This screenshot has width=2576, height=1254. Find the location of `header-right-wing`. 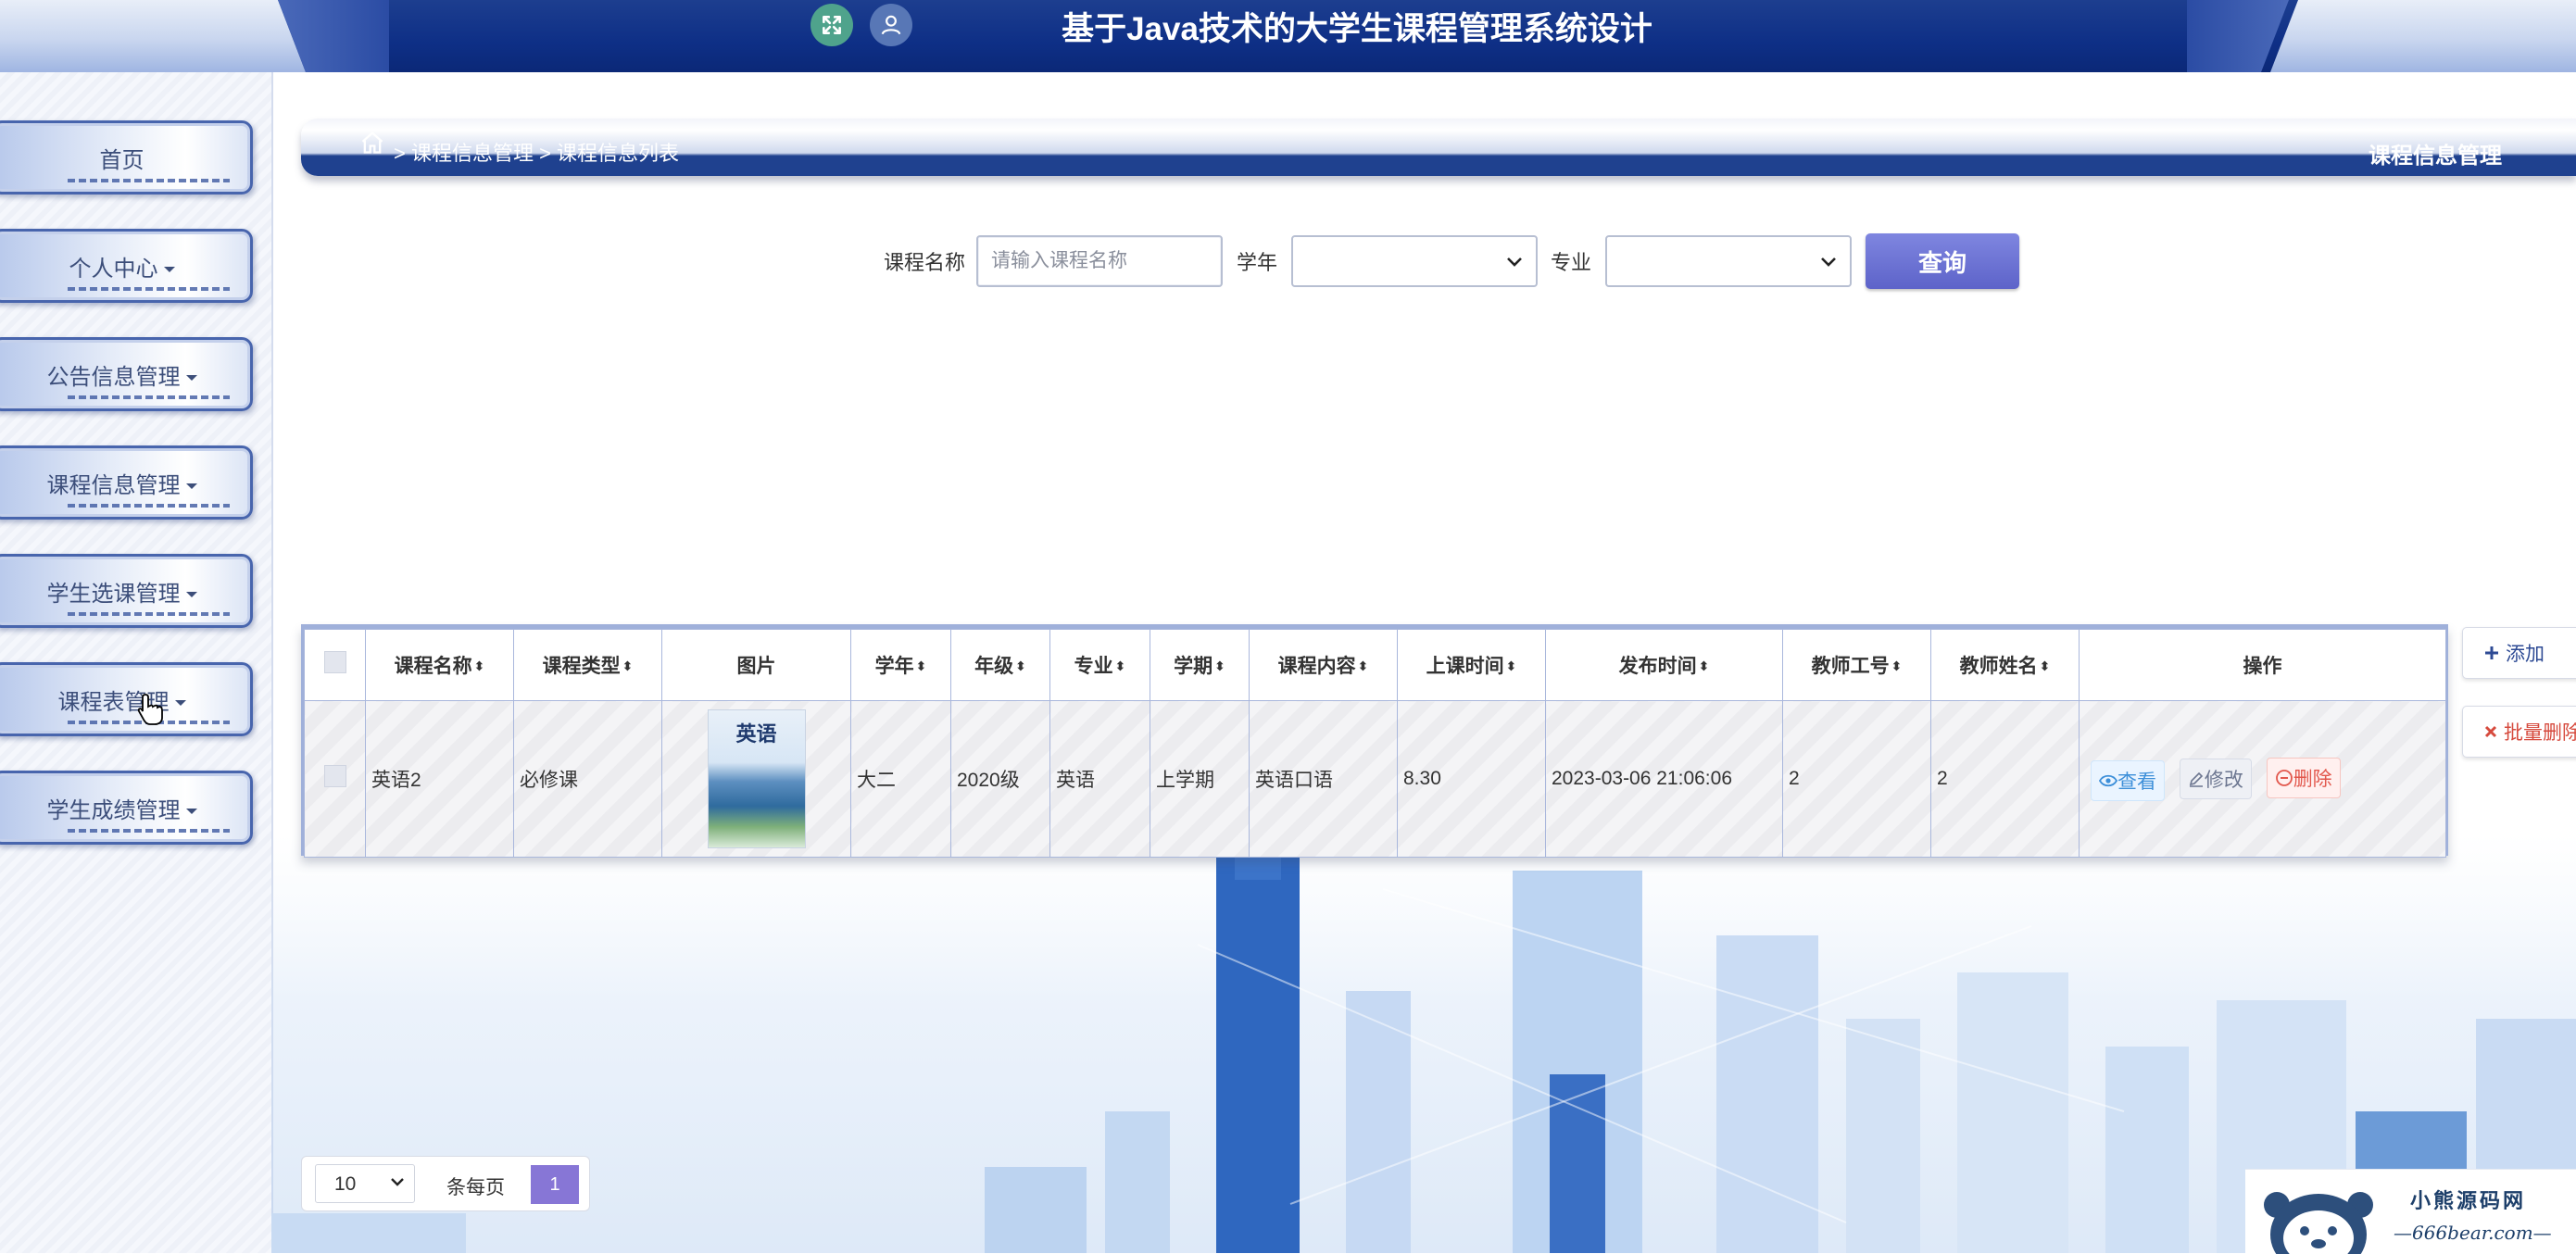

header-right-wing is located at coordinates (2423, 36).